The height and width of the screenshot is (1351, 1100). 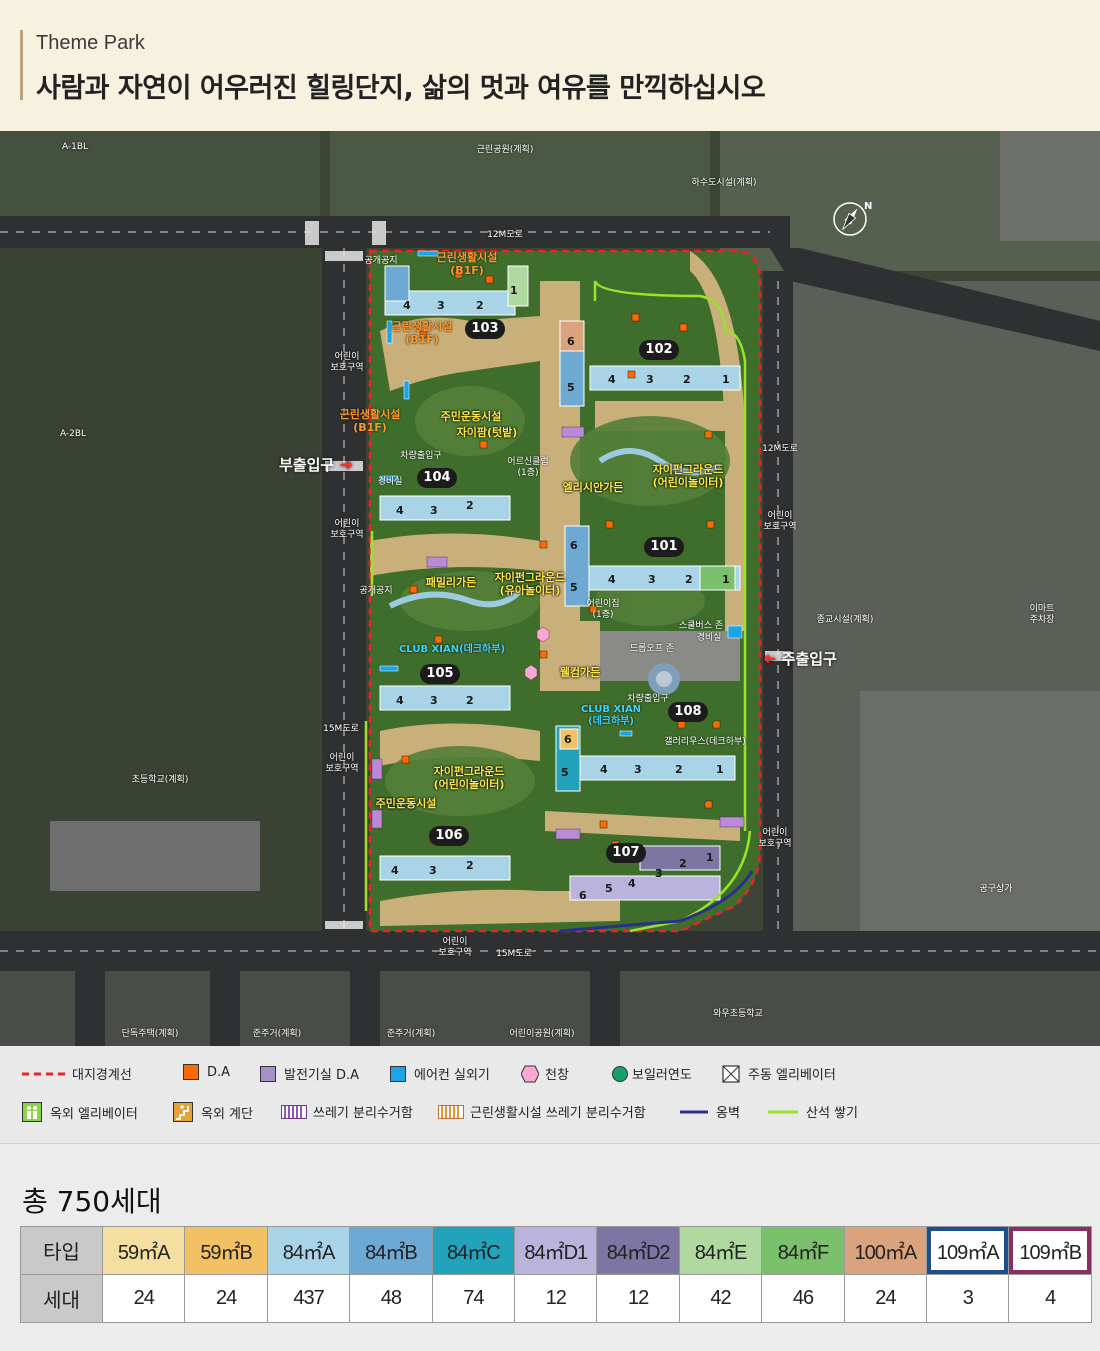 I want to click on facility-car-entrance-2: 차량출입구, so click(x=648, y=699).